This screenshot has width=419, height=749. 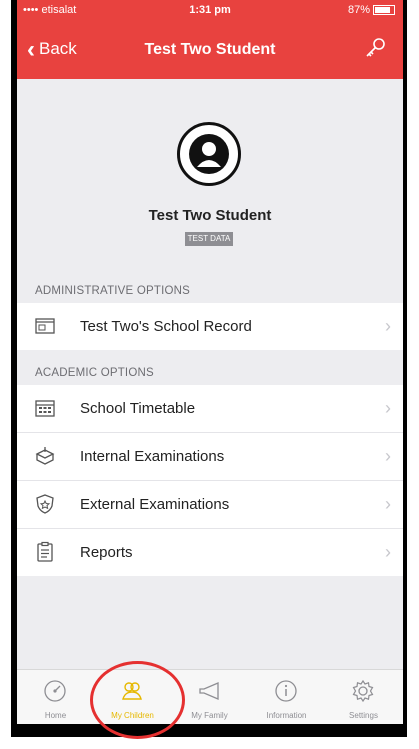 I want to click on student-name: Test Two Student, so click(x=210, y=215).